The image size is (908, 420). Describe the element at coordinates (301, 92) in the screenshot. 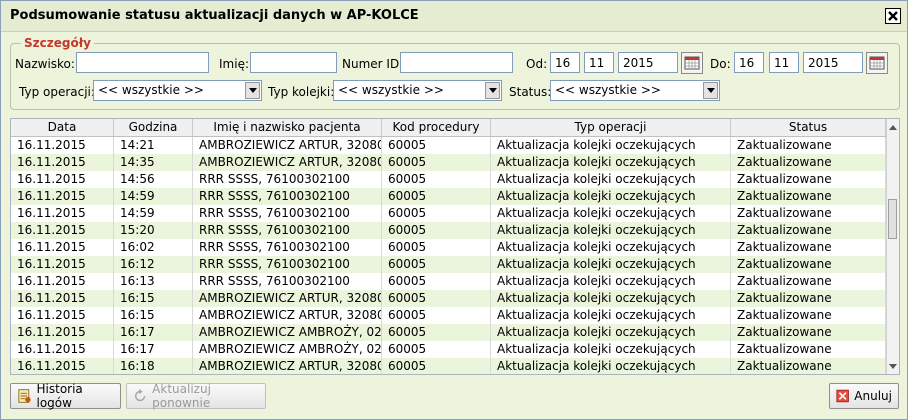

I see `typ-kolejki-label: Typ kolejki:` at that location.